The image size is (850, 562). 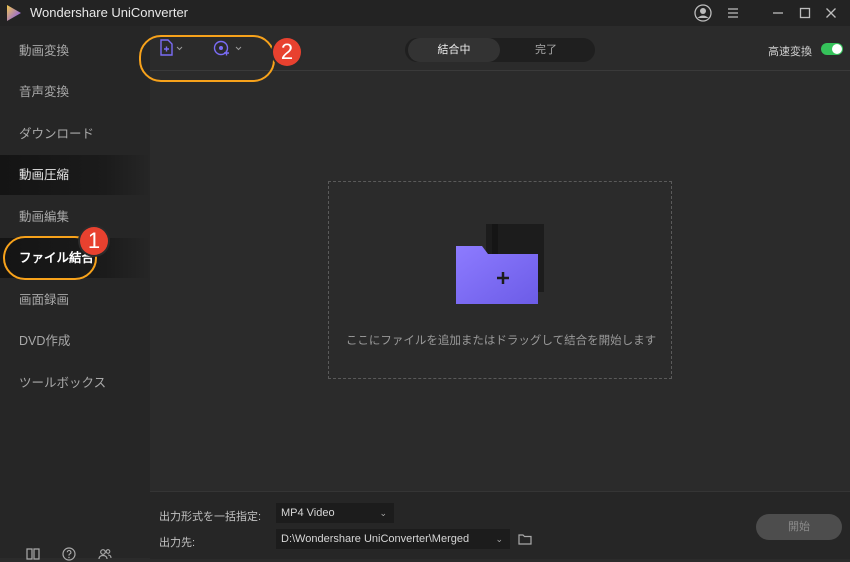 I want to click on sidebar-item-screen-record: 画面録画, so click(x=75, y=300).